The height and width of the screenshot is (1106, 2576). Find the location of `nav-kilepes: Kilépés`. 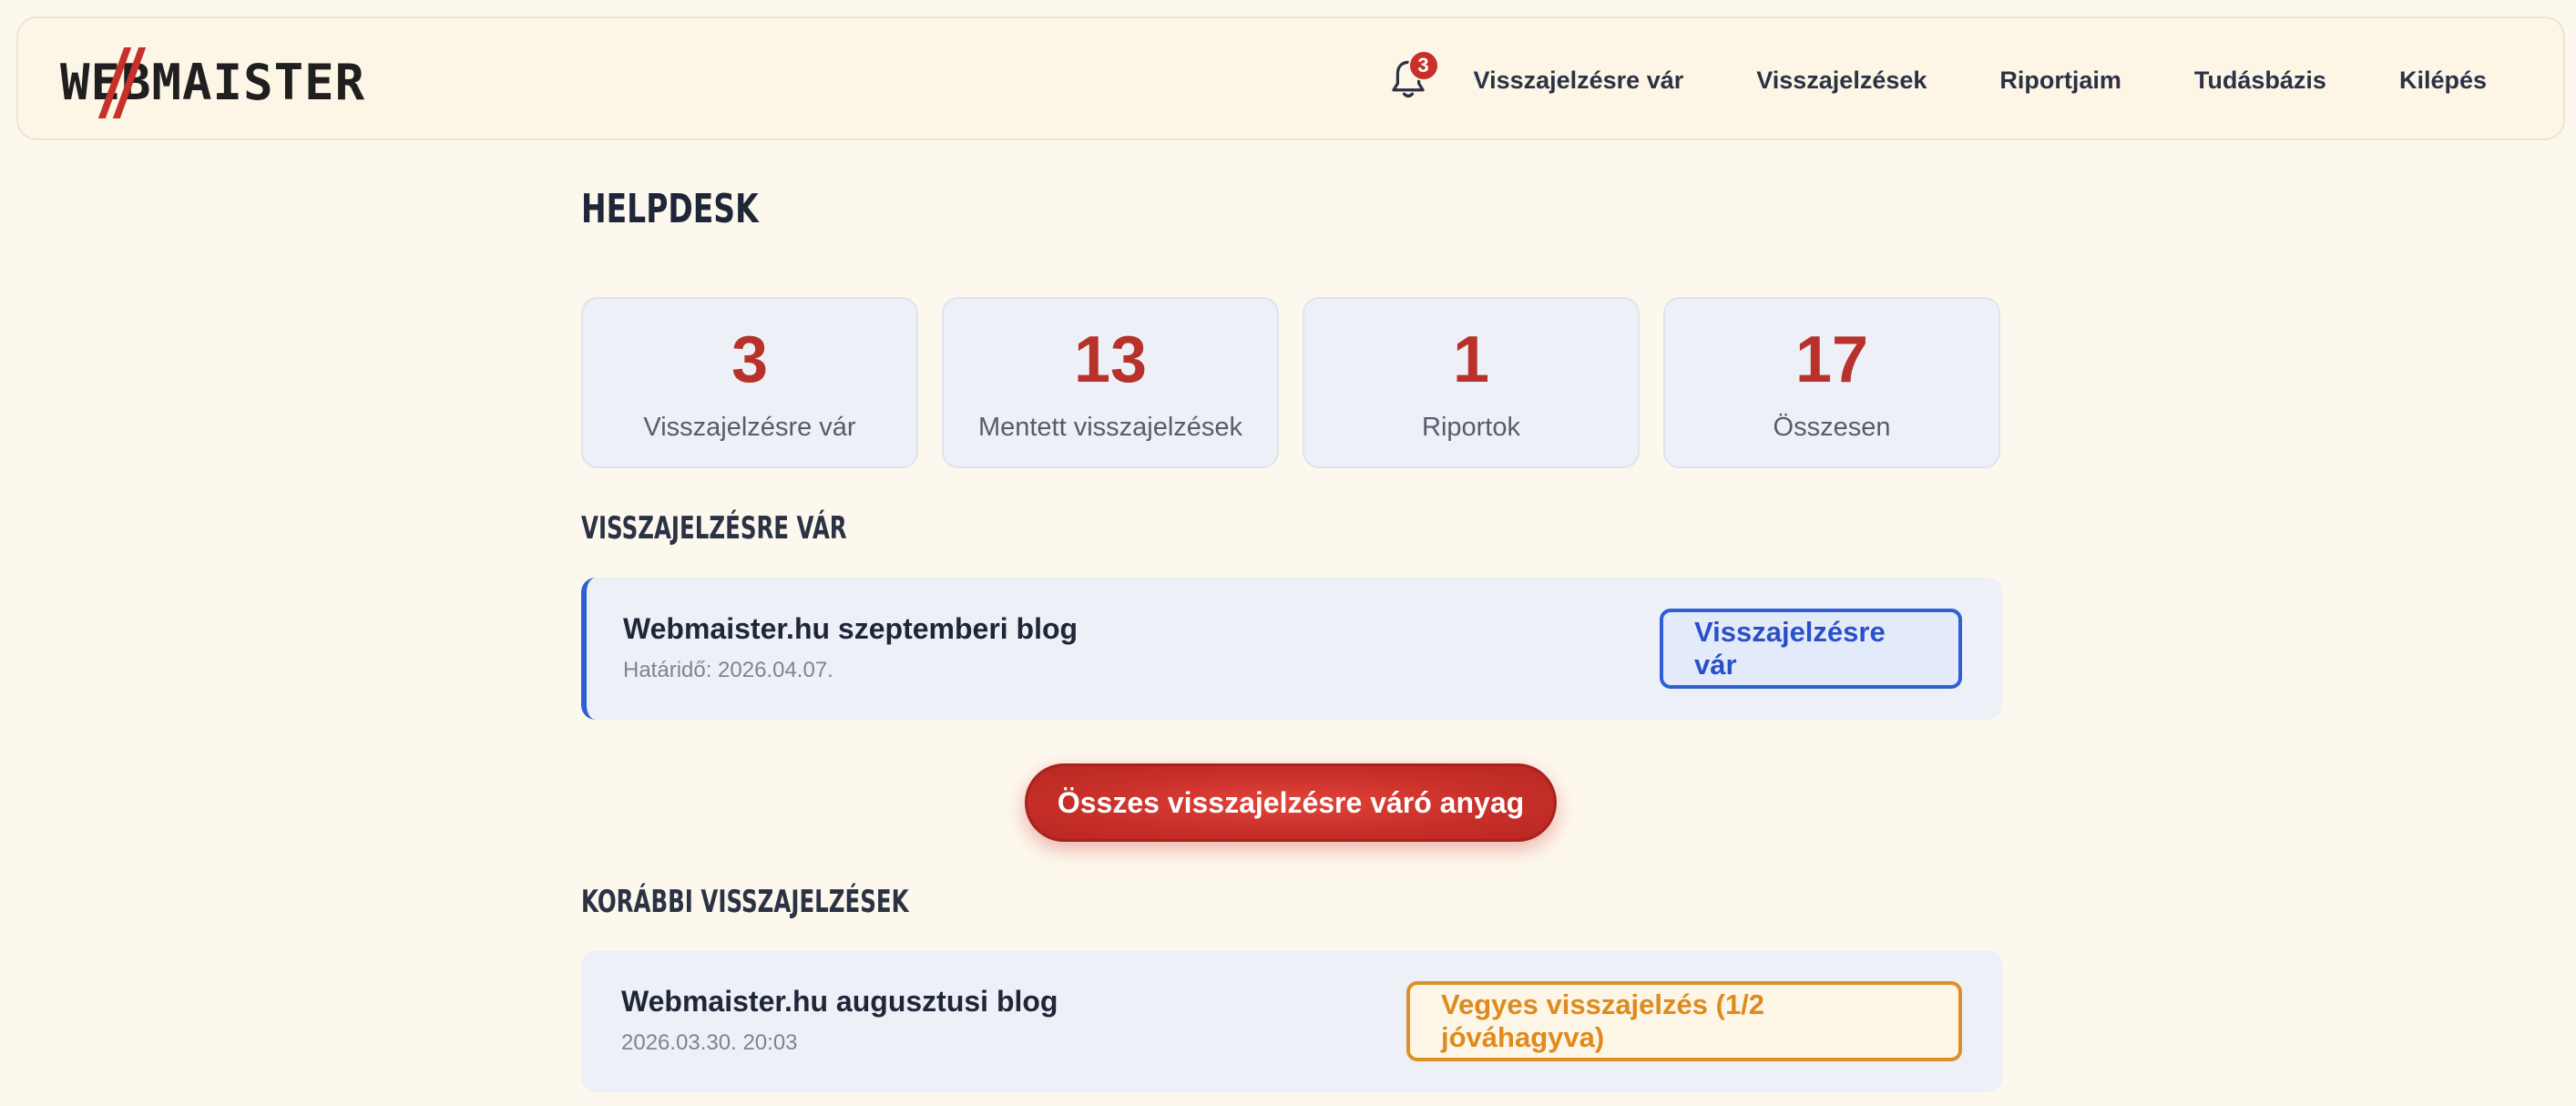

nav-kilepes: Kilépés is located at coordinates (2443, 81).